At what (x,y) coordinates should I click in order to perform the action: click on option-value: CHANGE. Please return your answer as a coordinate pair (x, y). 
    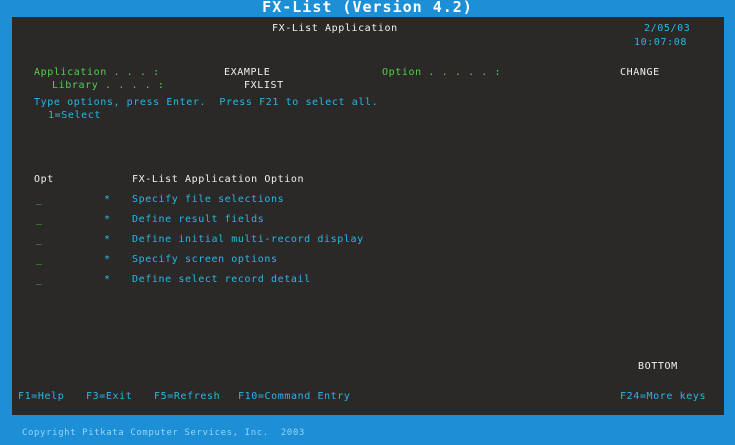
    Looking at the image, I should click on (640, 72).